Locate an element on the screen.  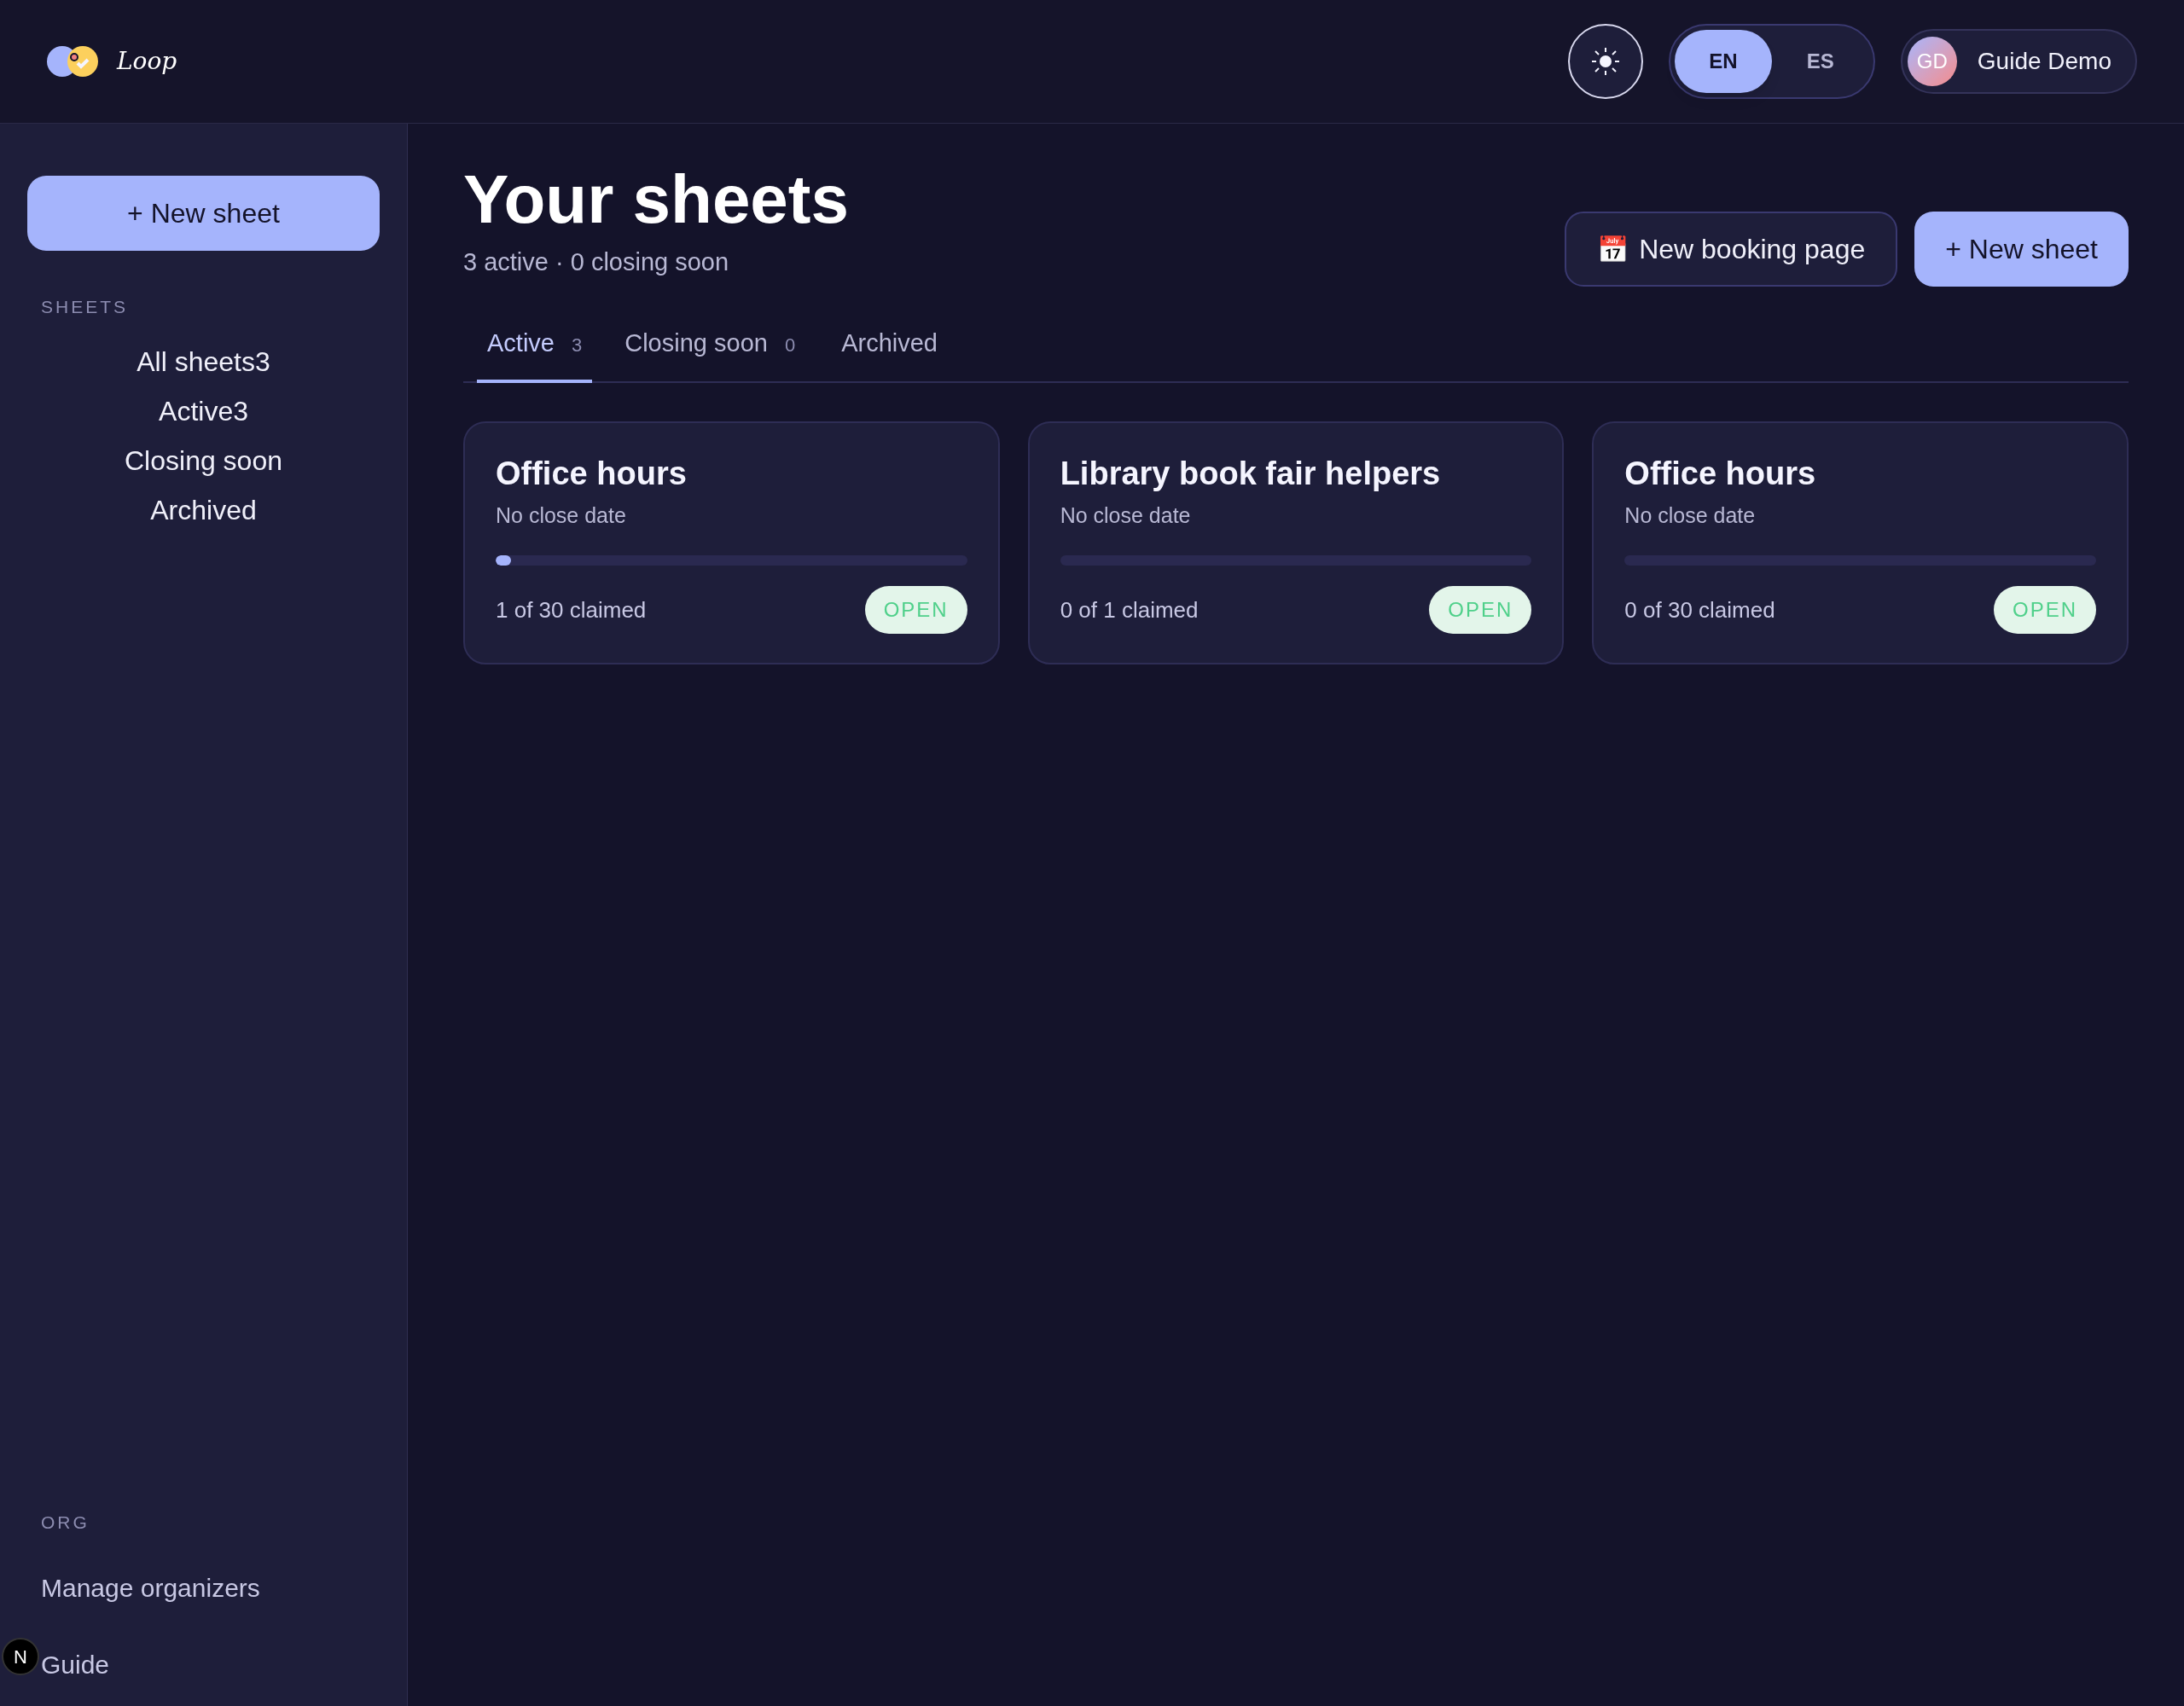
sidebar-link: Active3 is located at coordinates (203, 411).